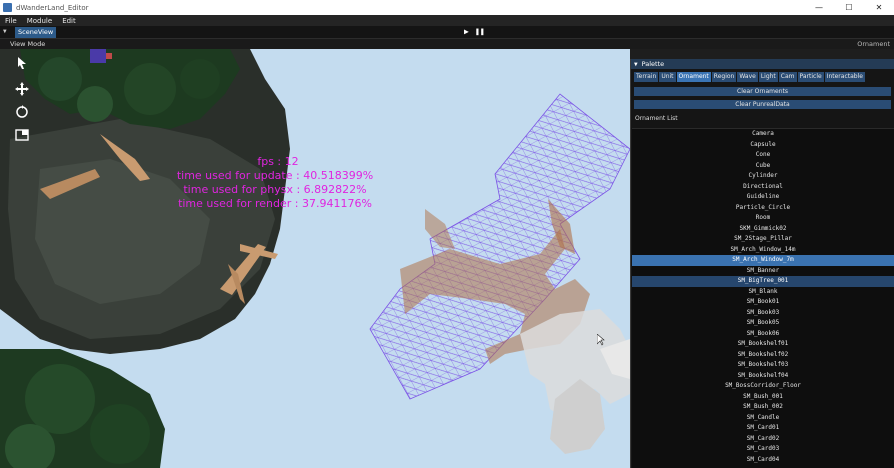  I want to click on ornament-list-item: SM_Candle, so click(763, 418).